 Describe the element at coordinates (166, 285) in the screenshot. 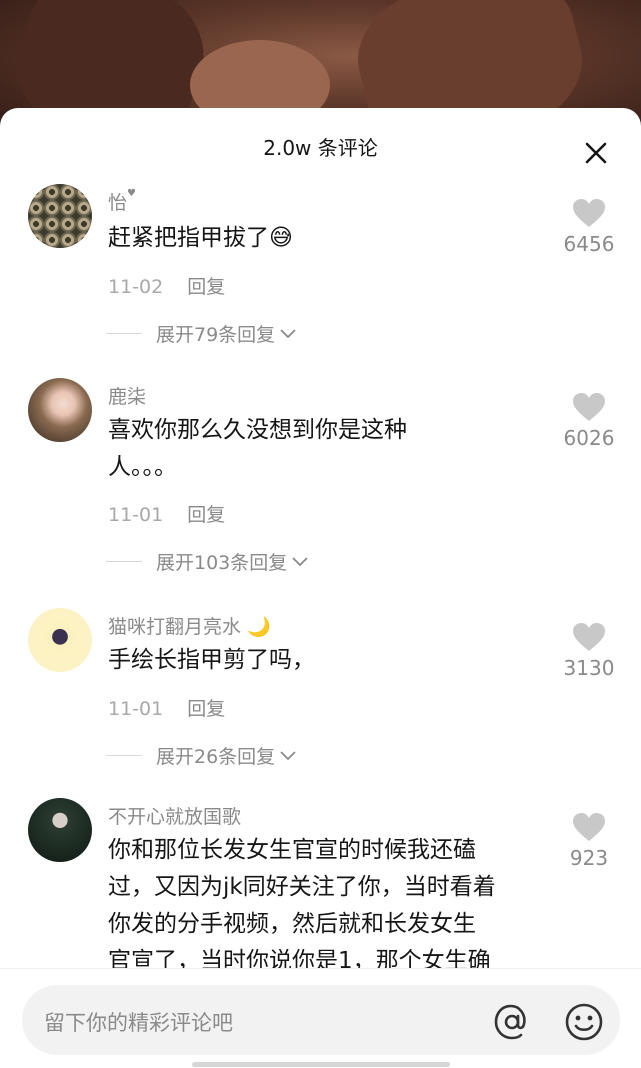

I see `comment-meta: 11-02 回复` at that location.